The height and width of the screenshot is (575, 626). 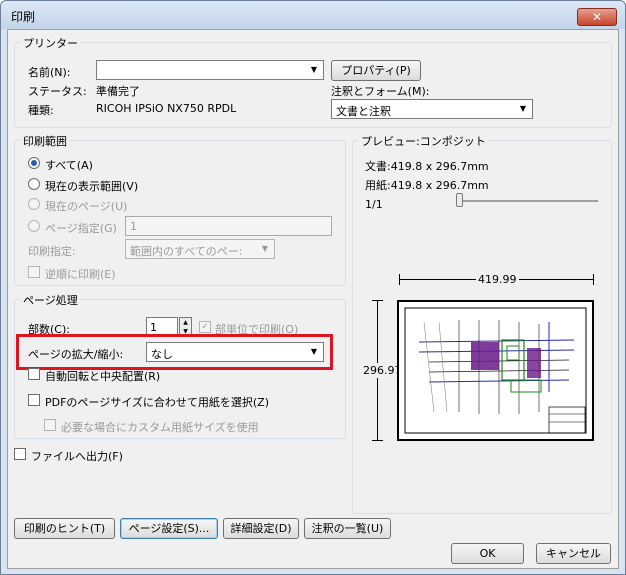 What do you see at coordinates (50, 300) in the screenshot?
I see `page-handling-legend: ページ処理` at bounding box center [50, 300].